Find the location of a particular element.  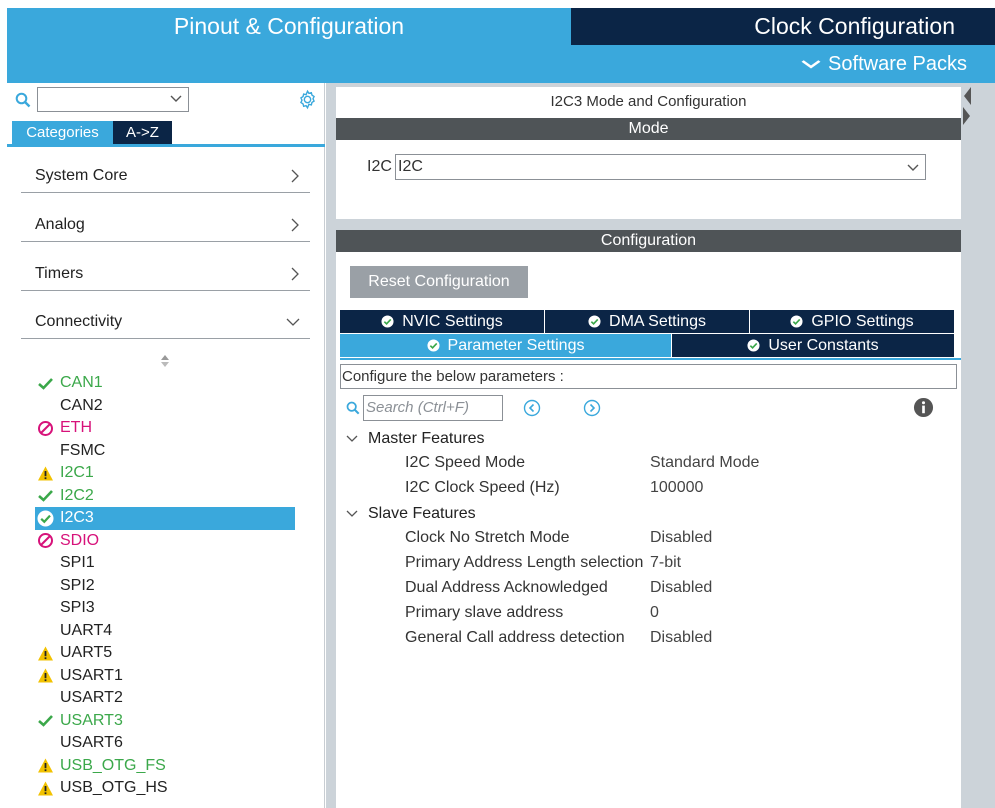

peripheral-label: SPI2 is located at coordinates (77, 585).